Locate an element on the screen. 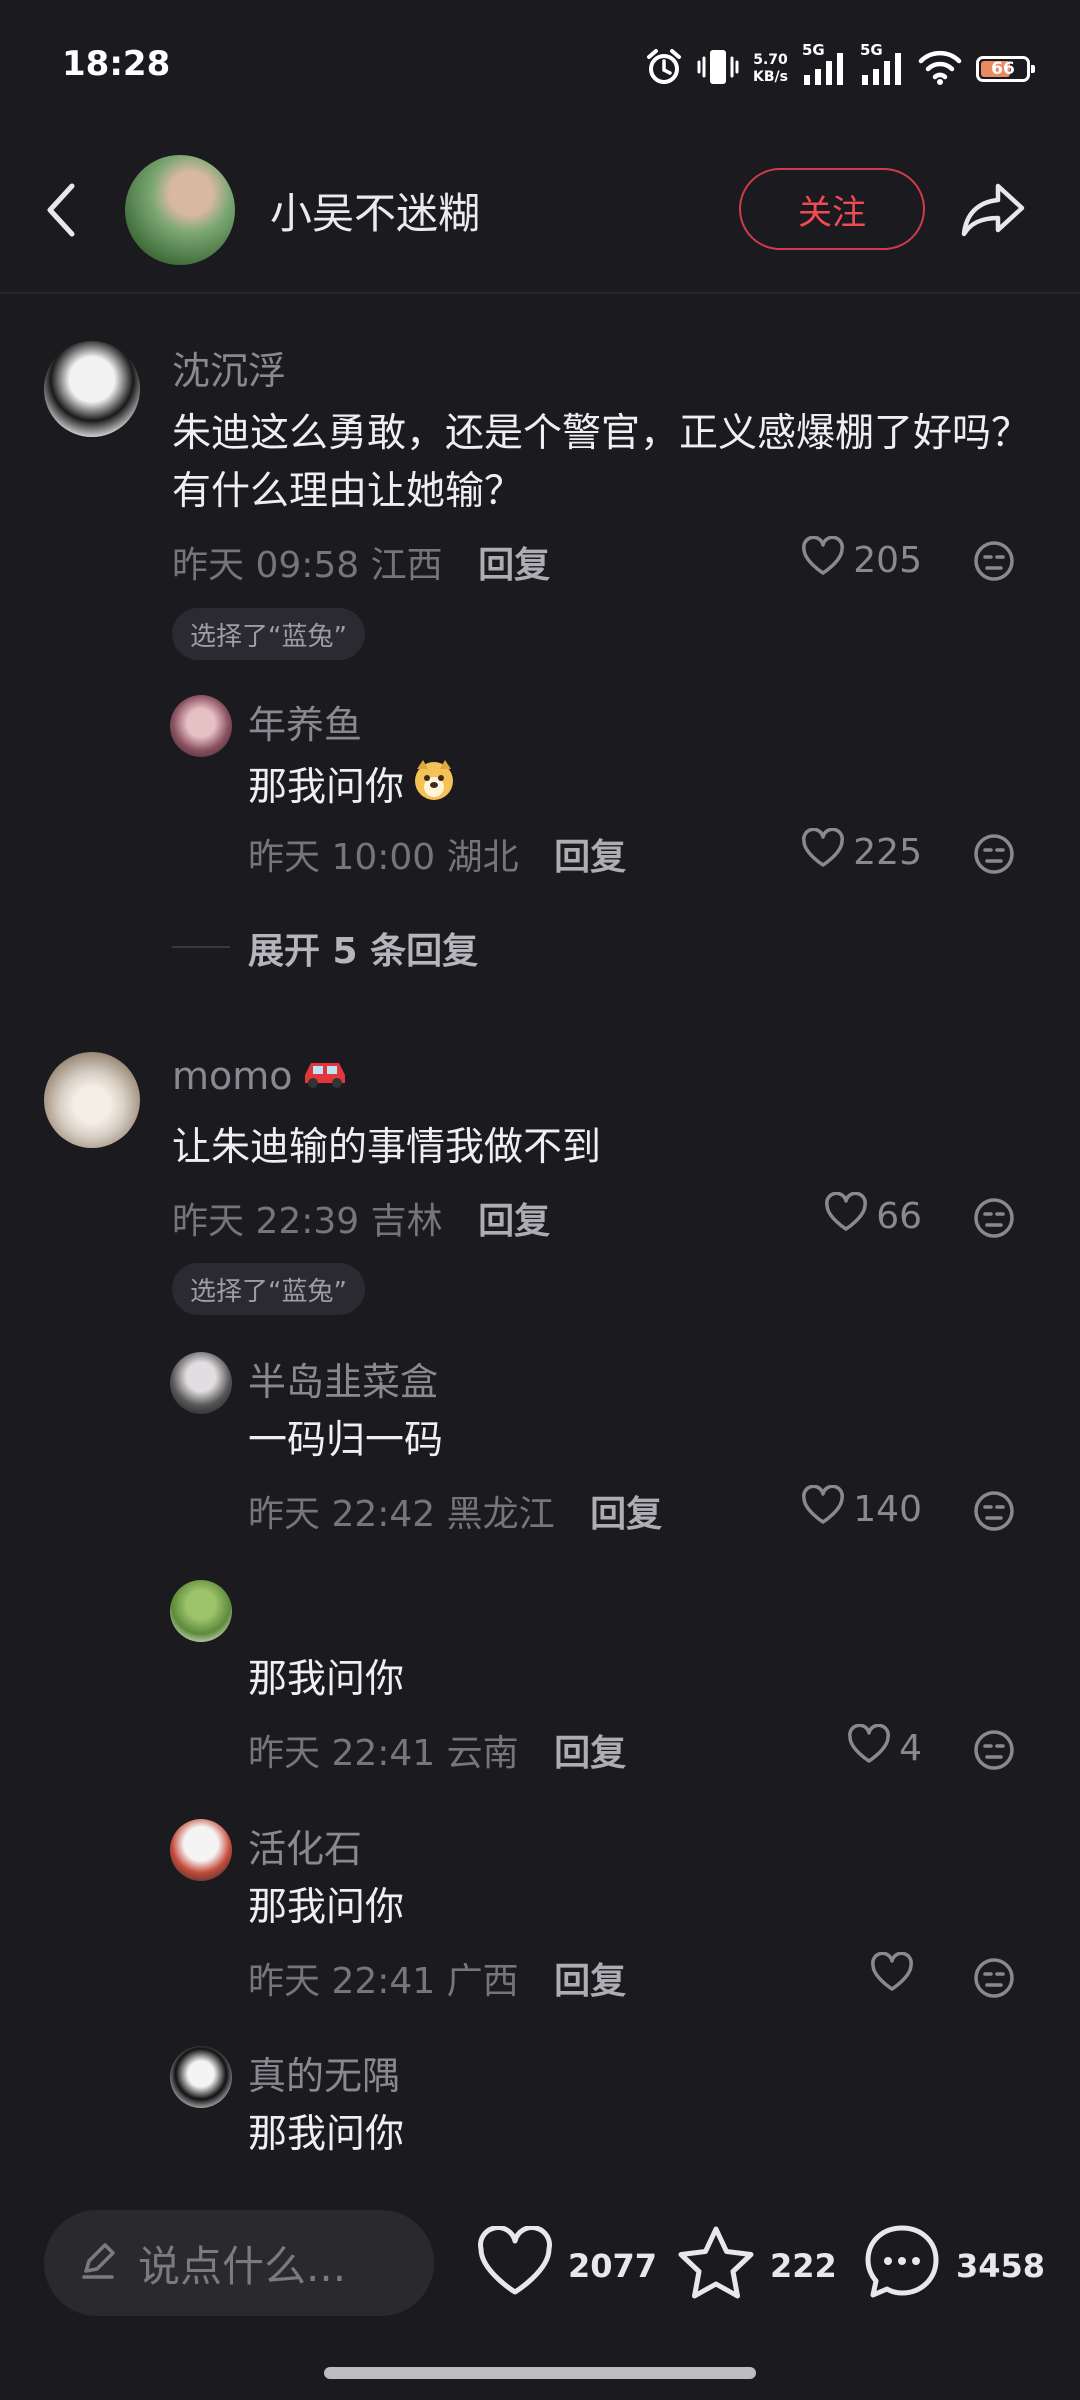  comment-text: 让朱迪输的事情我做不到 is located at coordinates (602, 1148).